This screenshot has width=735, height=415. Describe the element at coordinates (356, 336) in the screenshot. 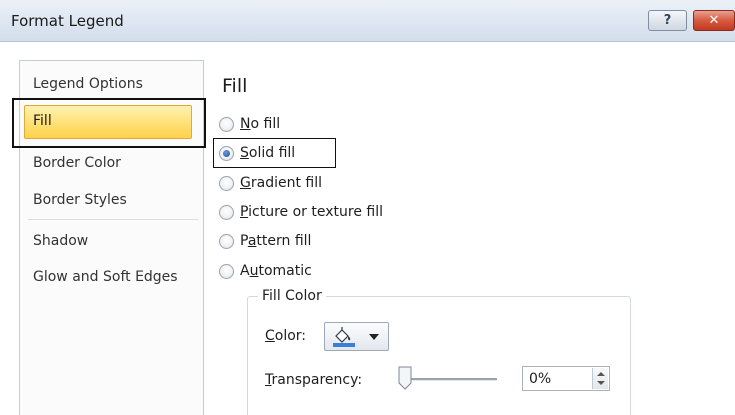

I see `color-picker-button` at that location.